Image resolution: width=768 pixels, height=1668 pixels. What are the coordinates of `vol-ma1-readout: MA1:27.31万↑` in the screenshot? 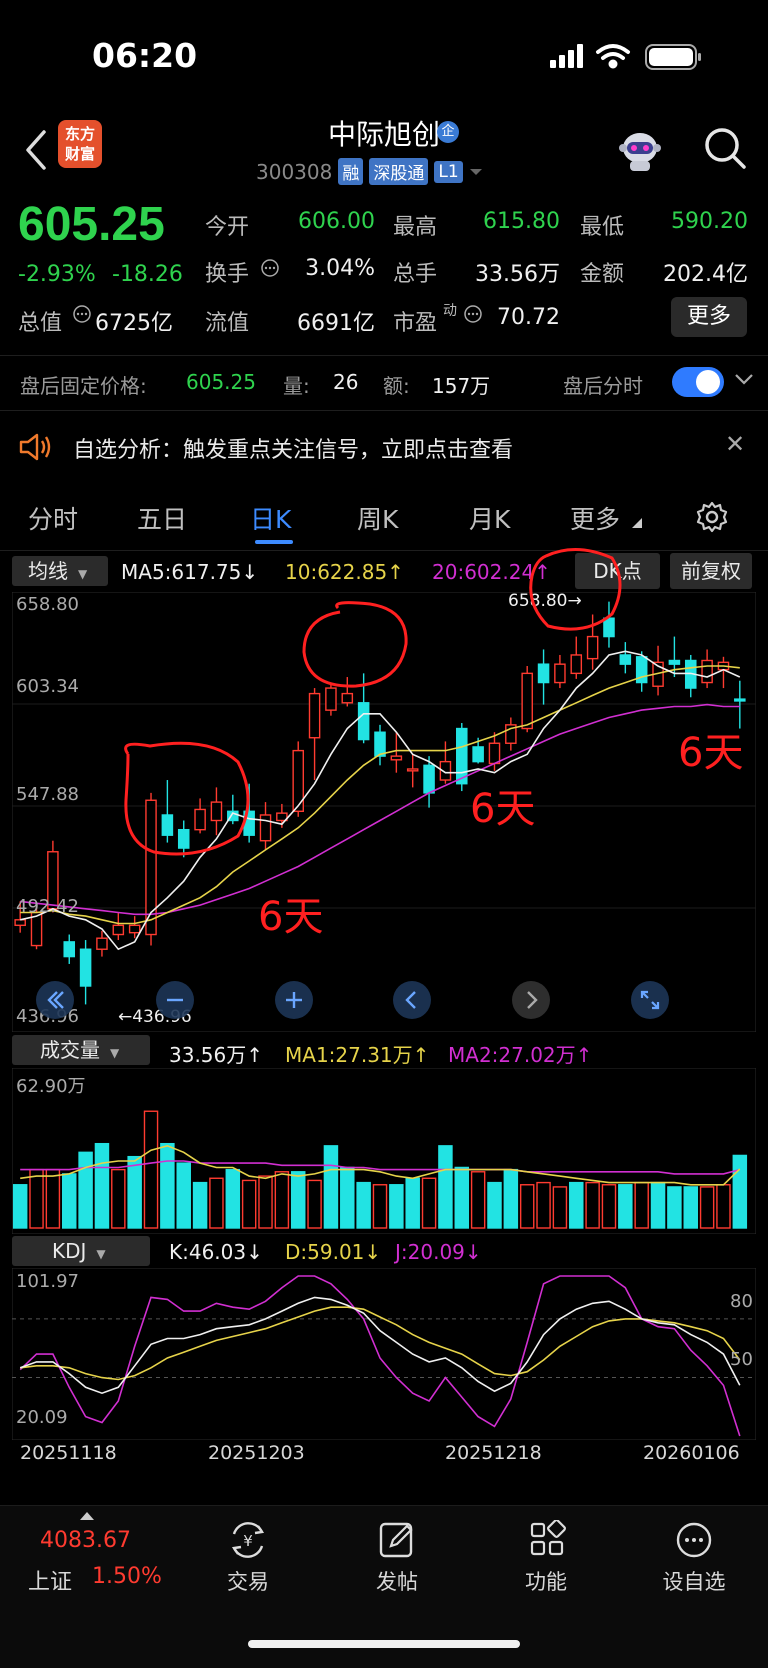 It's located at (357, 1053).